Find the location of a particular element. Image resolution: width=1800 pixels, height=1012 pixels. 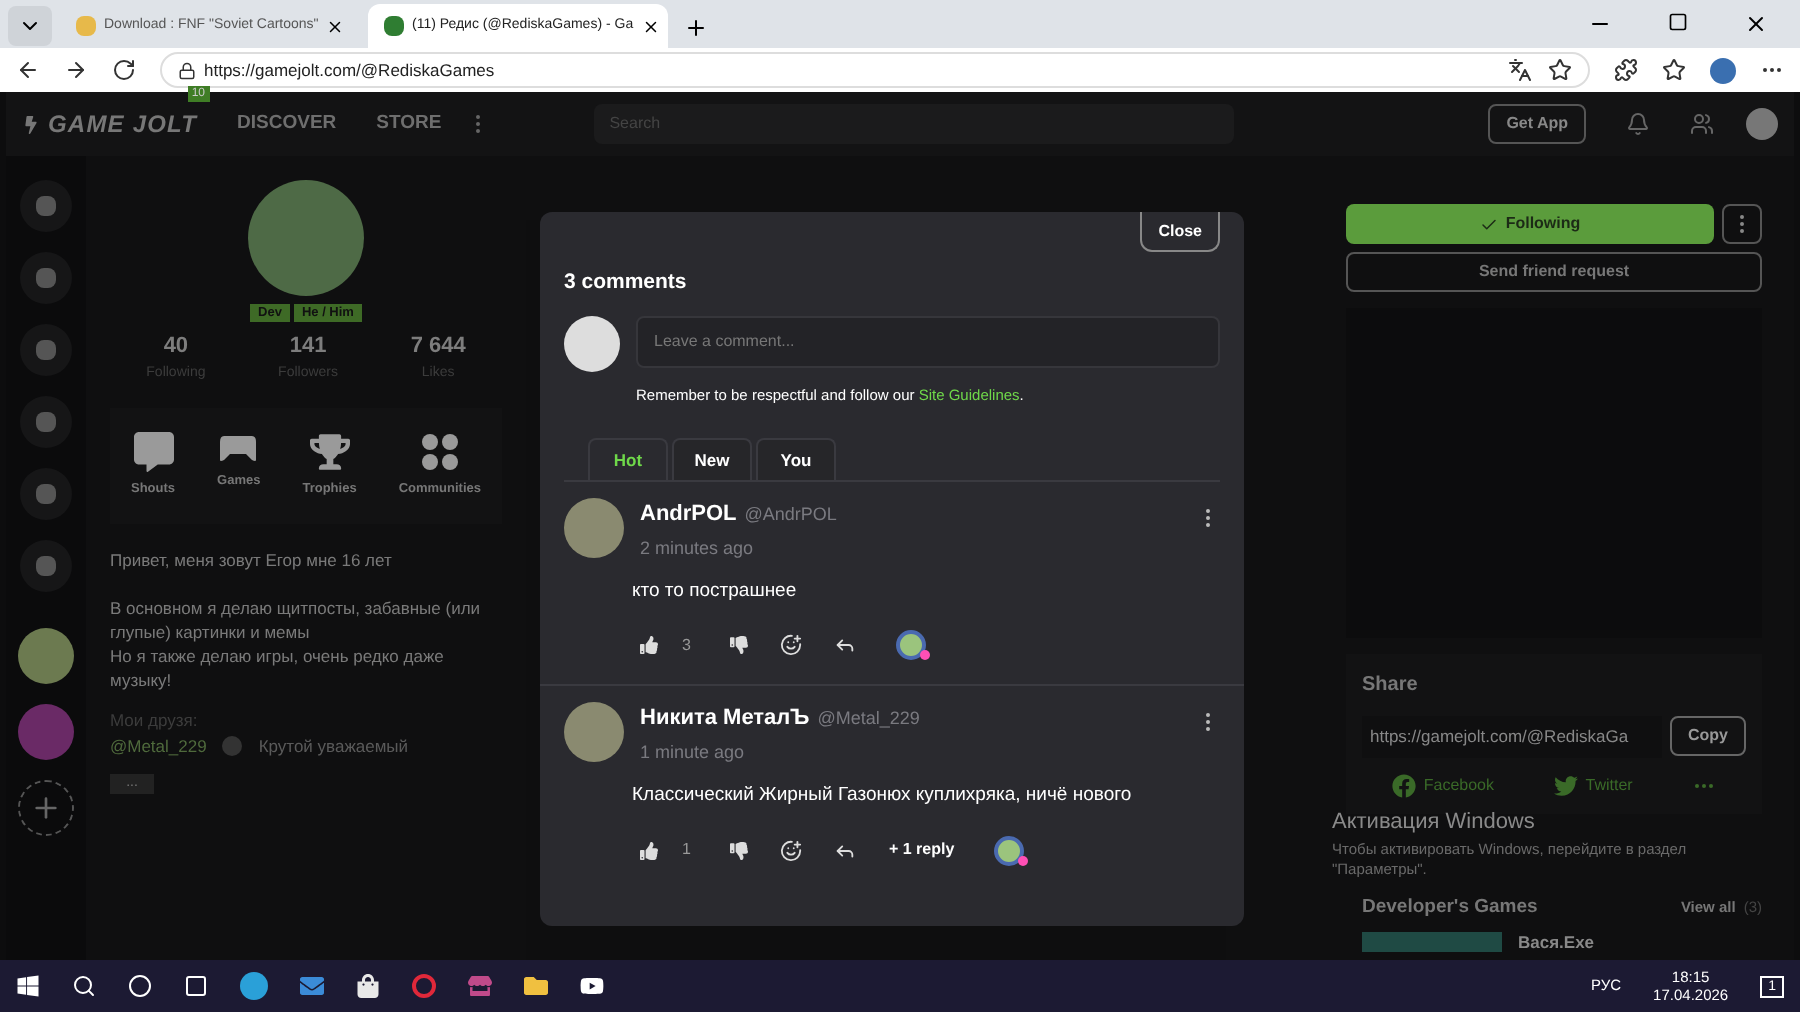

friend-avatar is located at coordinates (232, 745).